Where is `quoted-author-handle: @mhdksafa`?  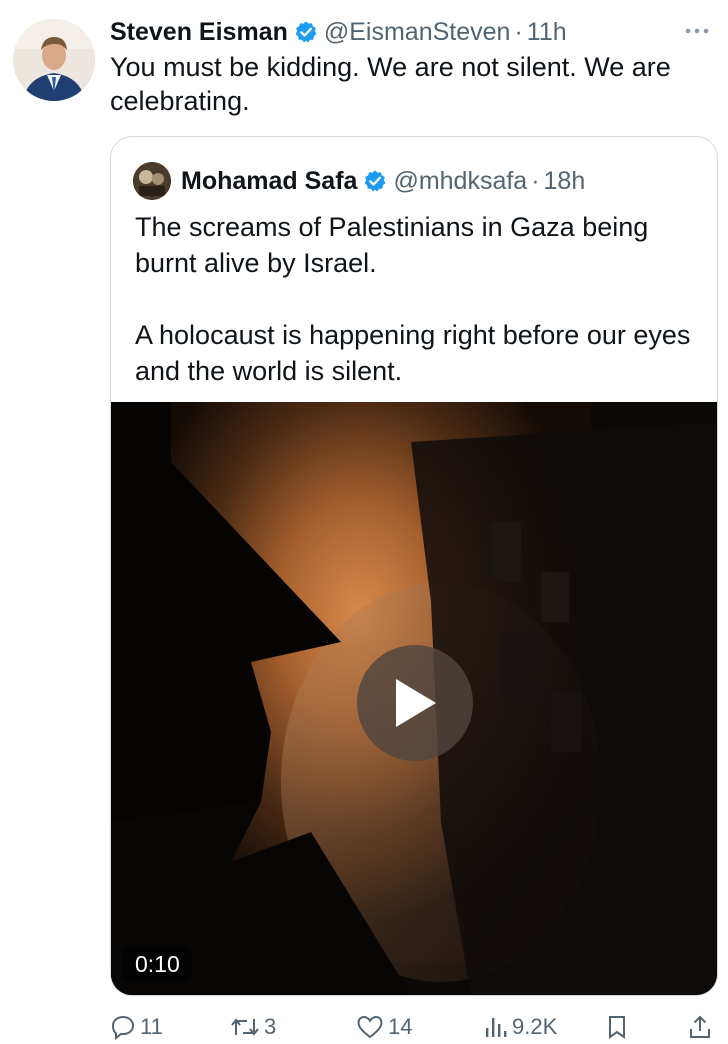
quoted-author-handle: @mhdksafa is located at coordinates (460, 181).